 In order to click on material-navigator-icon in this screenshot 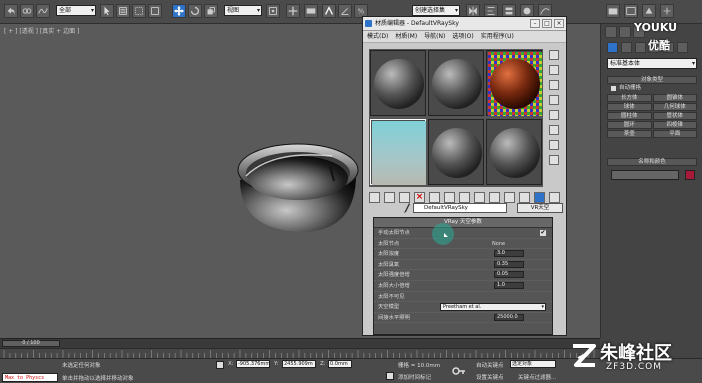, I will do `click(554, 197)`.